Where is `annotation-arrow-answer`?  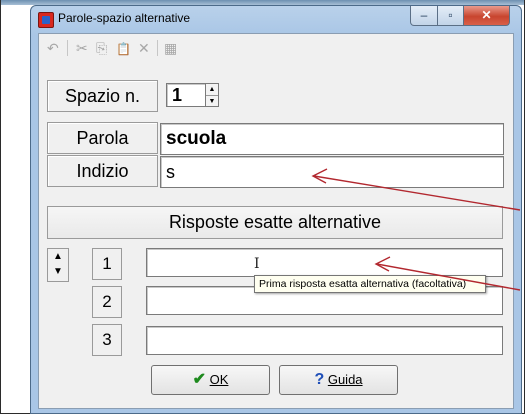 annotation-arrow-answer is located at coordinates (448, 277).